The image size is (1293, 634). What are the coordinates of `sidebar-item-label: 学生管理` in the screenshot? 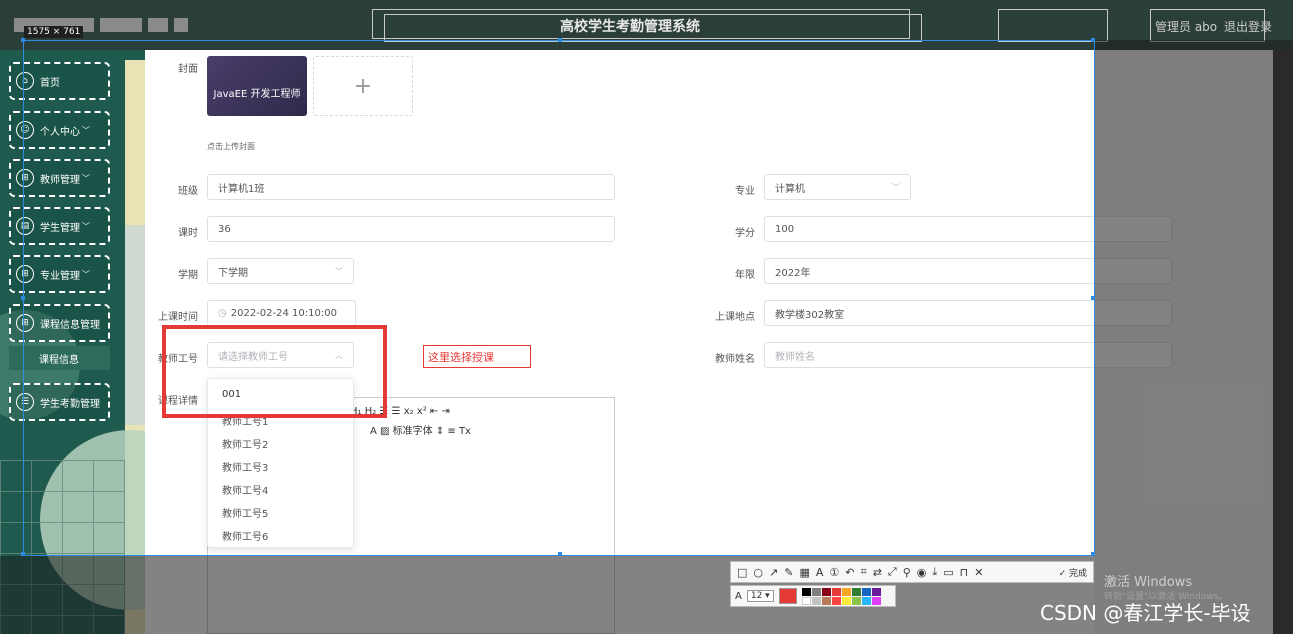 It's located at (60, 228).